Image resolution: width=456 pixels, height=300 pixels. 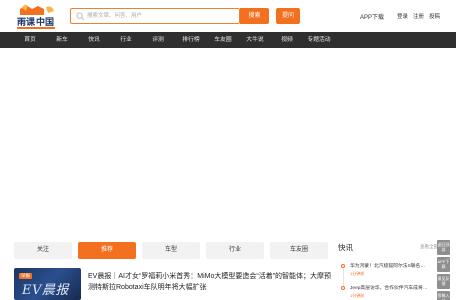 What do you see at coordinates (30, 40) in the screenshot?
I see `nav-item-home: 首页` at bounding box center [30, 40].